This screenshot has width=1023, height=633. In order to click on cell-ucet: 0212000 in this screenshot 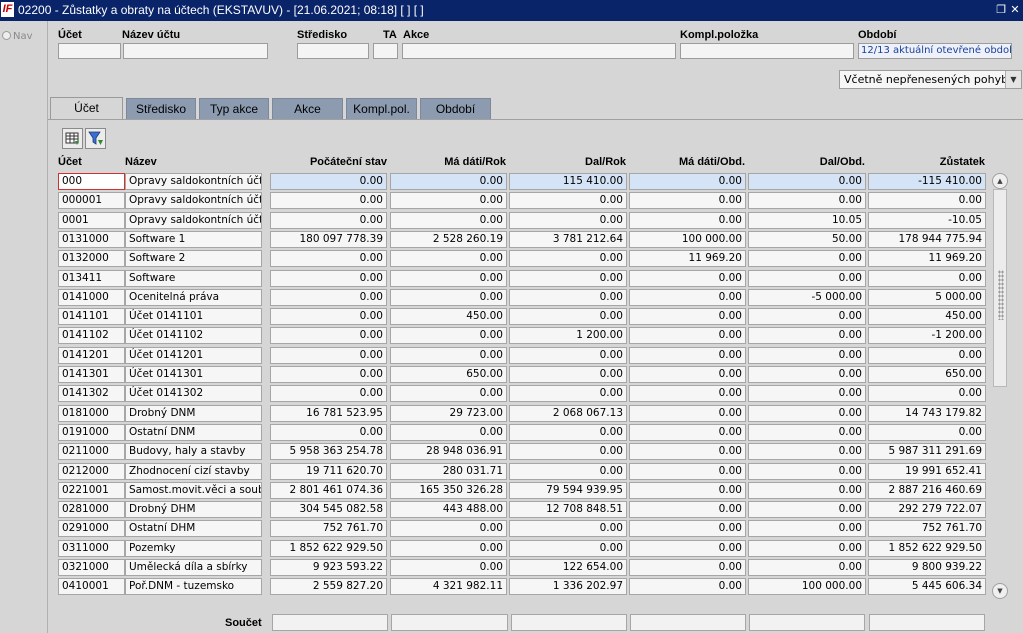, I will do `click(91, 471)`.